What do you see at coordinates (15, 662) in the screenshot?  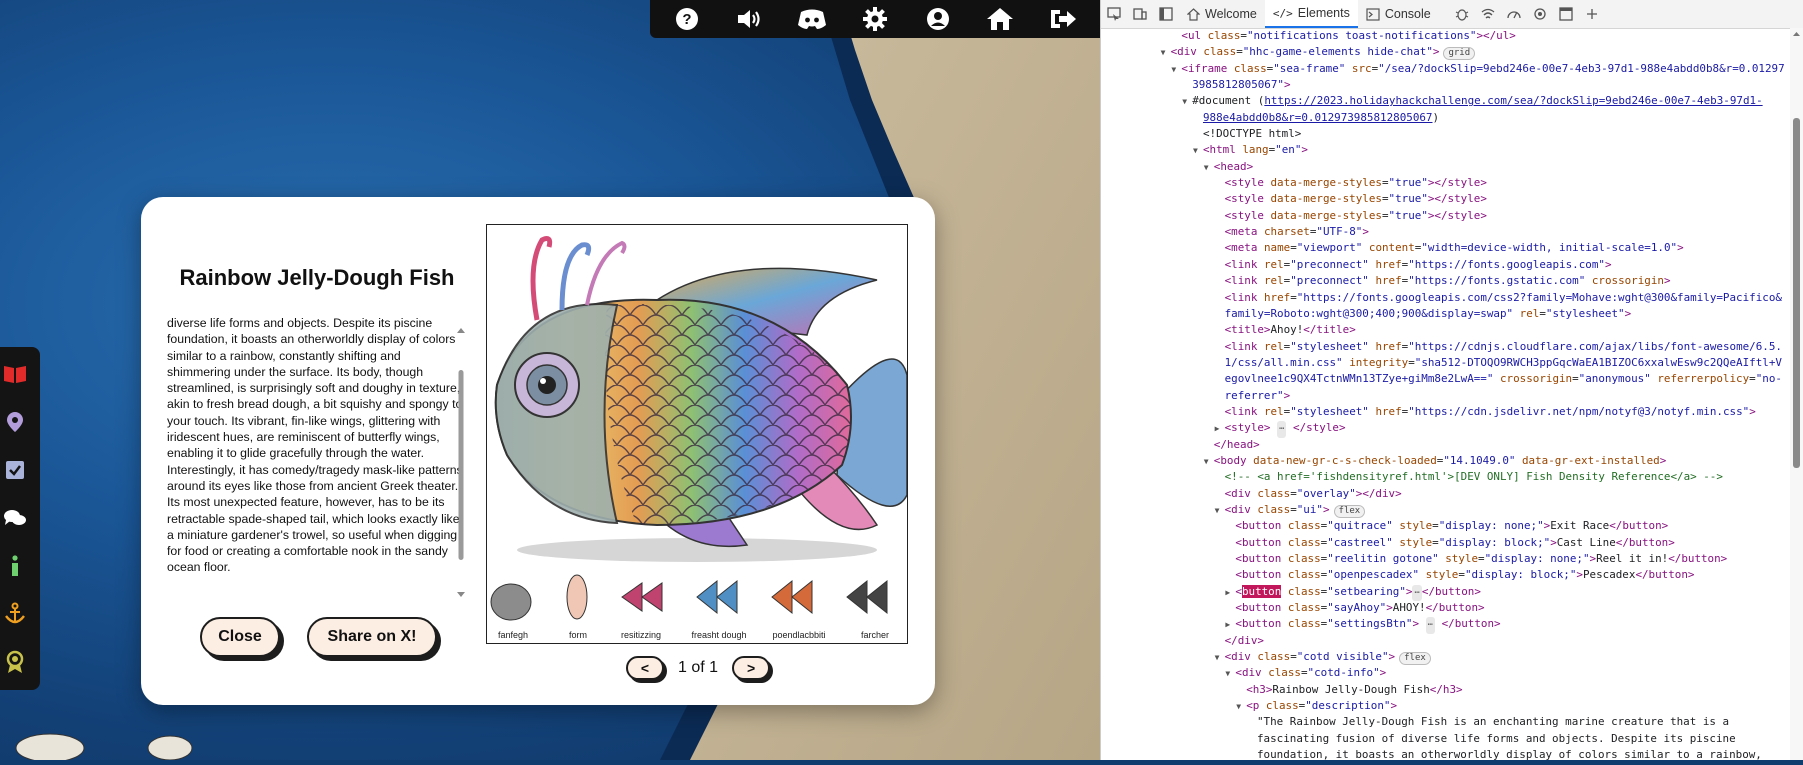 I see `badge-icon` at bounding box center [15, 662].